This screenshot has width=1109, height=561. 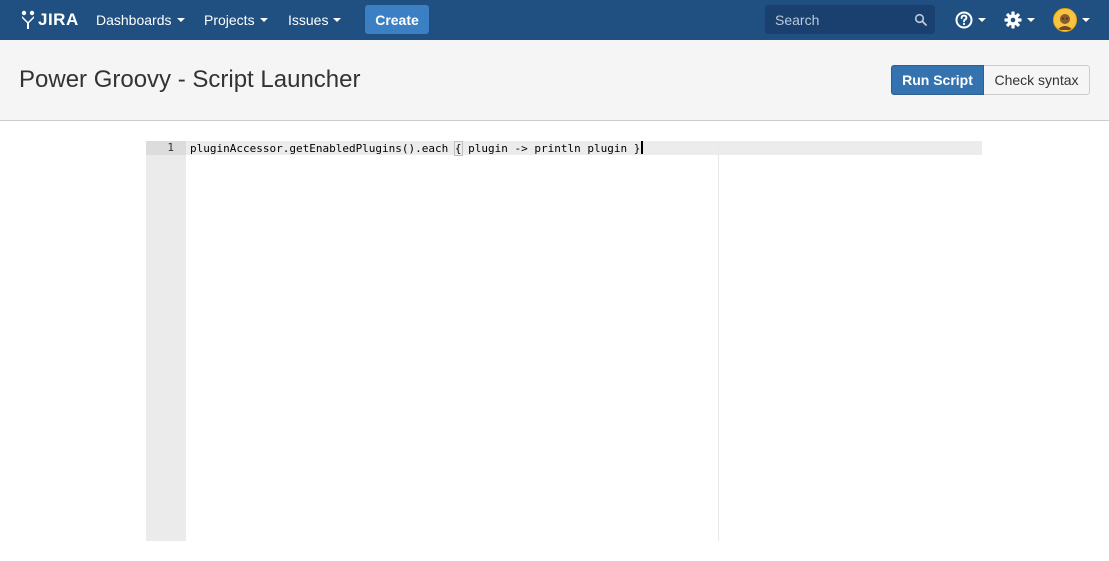 What do you see at coordinates (920, 19) in the screenshot?
I see `search-icon` at bounding box center [920, 19].